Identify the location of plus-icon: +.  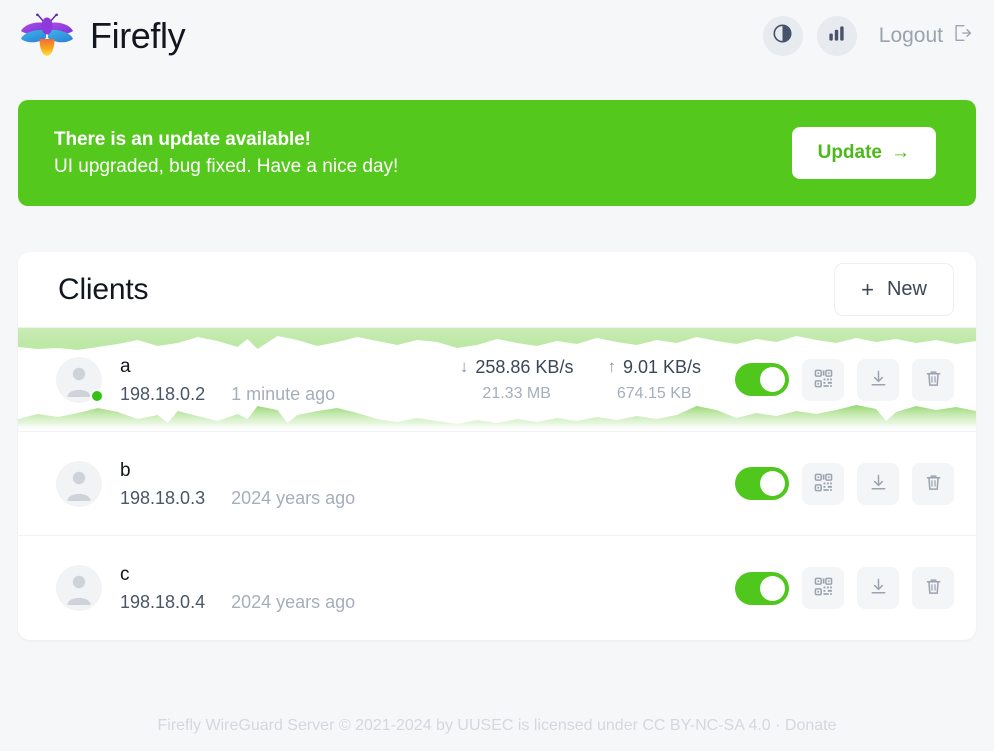
(867, 289).